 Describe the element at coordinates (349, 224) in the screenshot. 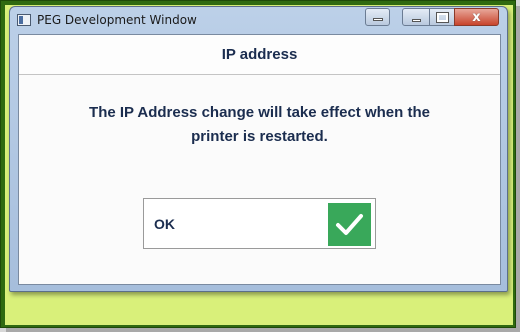

I see `checkmark-icon` at that location.